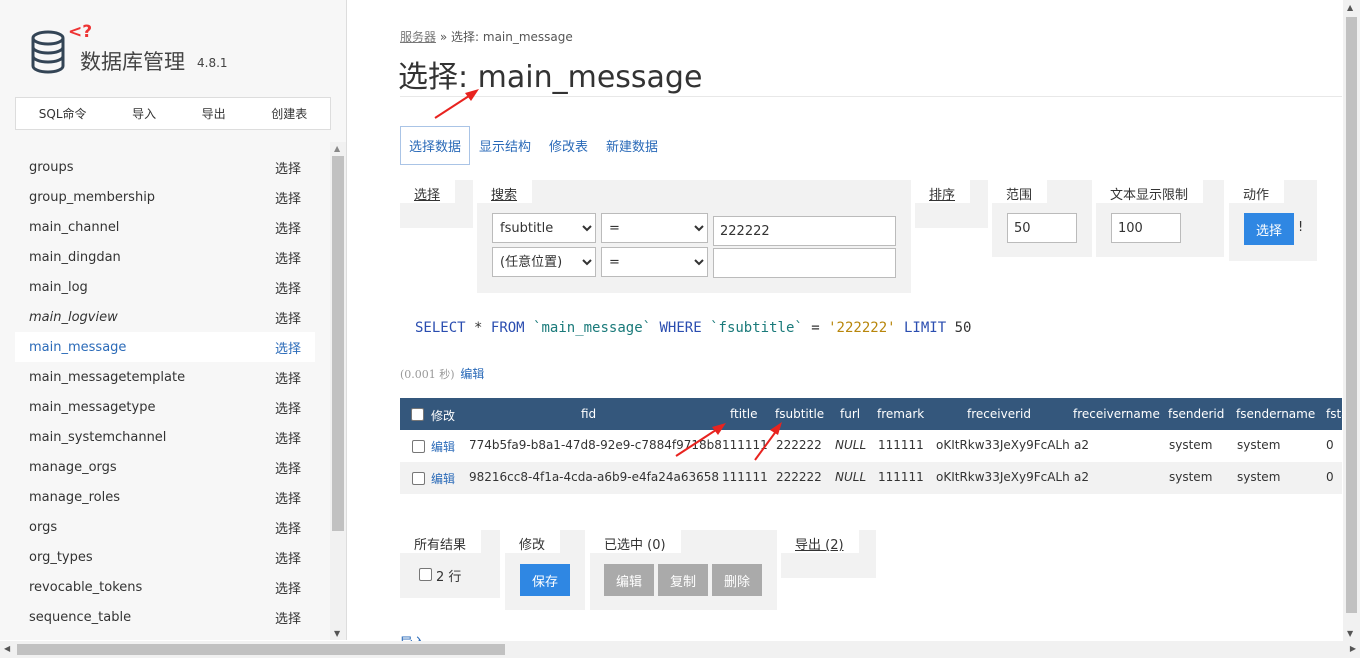  I want to click on sidebar-table-name: manage_roles, so click(74, 497).